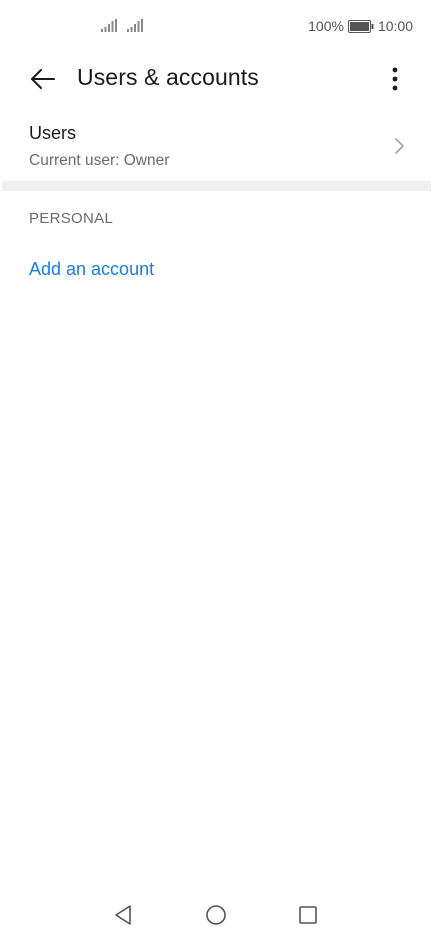  Describe the element at coordinates (99, 160) in the screenshot. I see `current-user-subtitle: Current user: Owner` at that location.